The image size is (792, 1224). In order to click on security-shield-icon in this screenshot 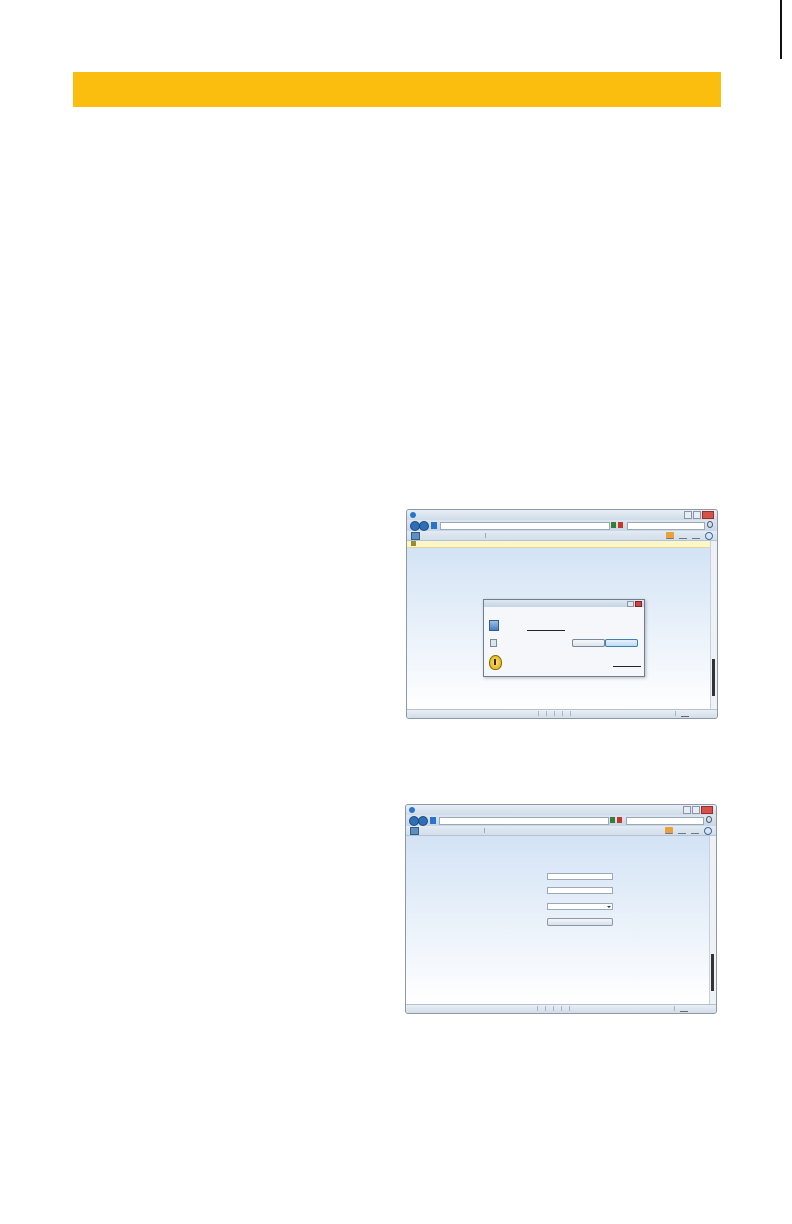, I will do `click(495, 662)`.